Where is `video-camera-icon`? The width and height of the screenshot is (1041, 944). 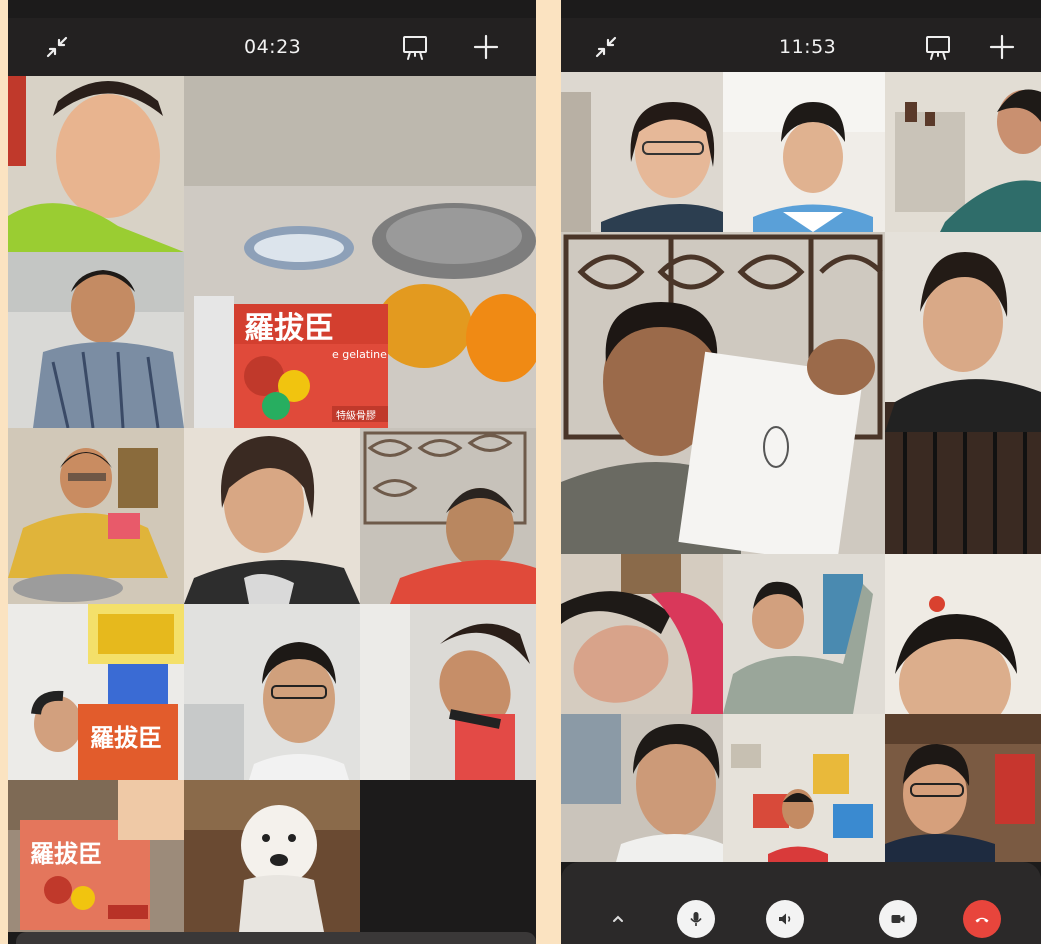 video-camera-icon is located at coordinates (898, 919).